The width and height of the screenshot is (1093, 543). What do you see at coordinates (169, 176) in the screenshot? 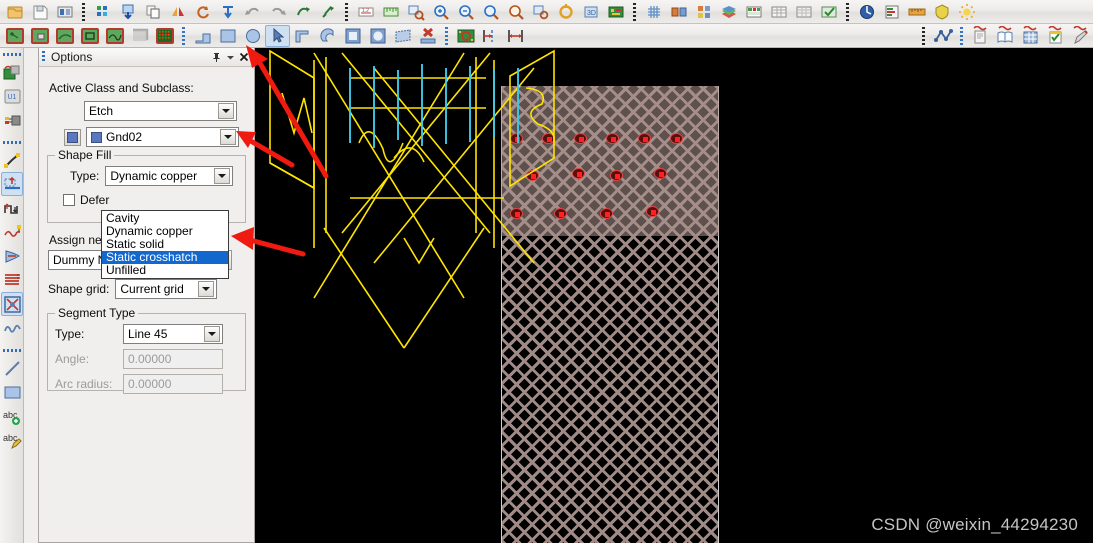
I see `fill-type-dropdown: Dynamic copper` at bounding box center [169, 176].